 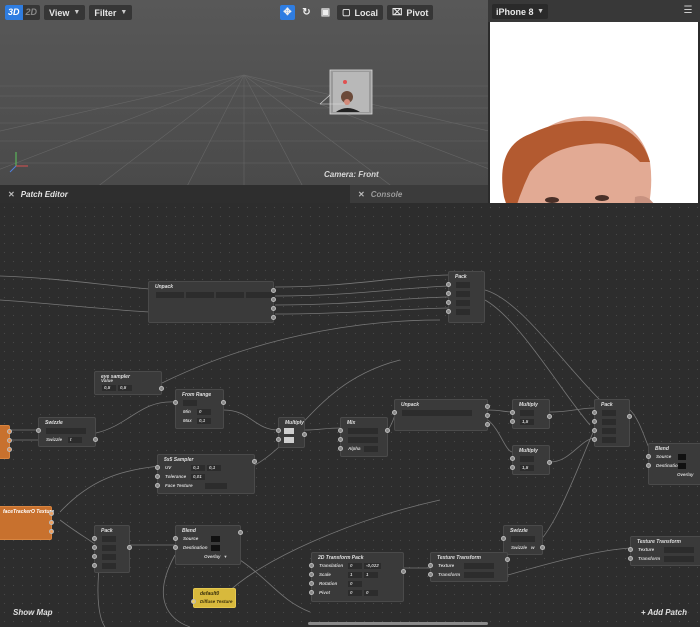 What do you see at coordinates (33, 612) in the screenshot?
I see `show-map-button: Show Map` at bounding box center [33, 612].